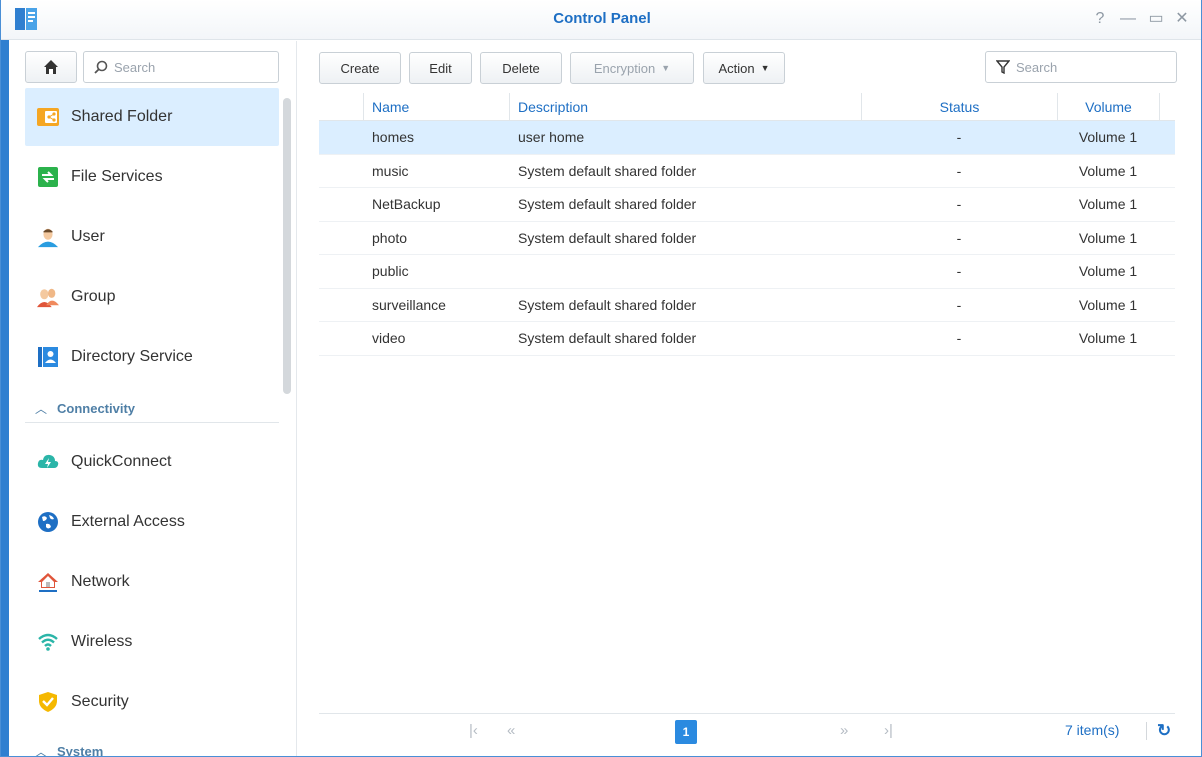 Image resolution: width=1202 pixels, height=757 pixels. Describe the element at coordinates (1128, 19) in the screenshot. I see `minimize-icon: —` at that location.